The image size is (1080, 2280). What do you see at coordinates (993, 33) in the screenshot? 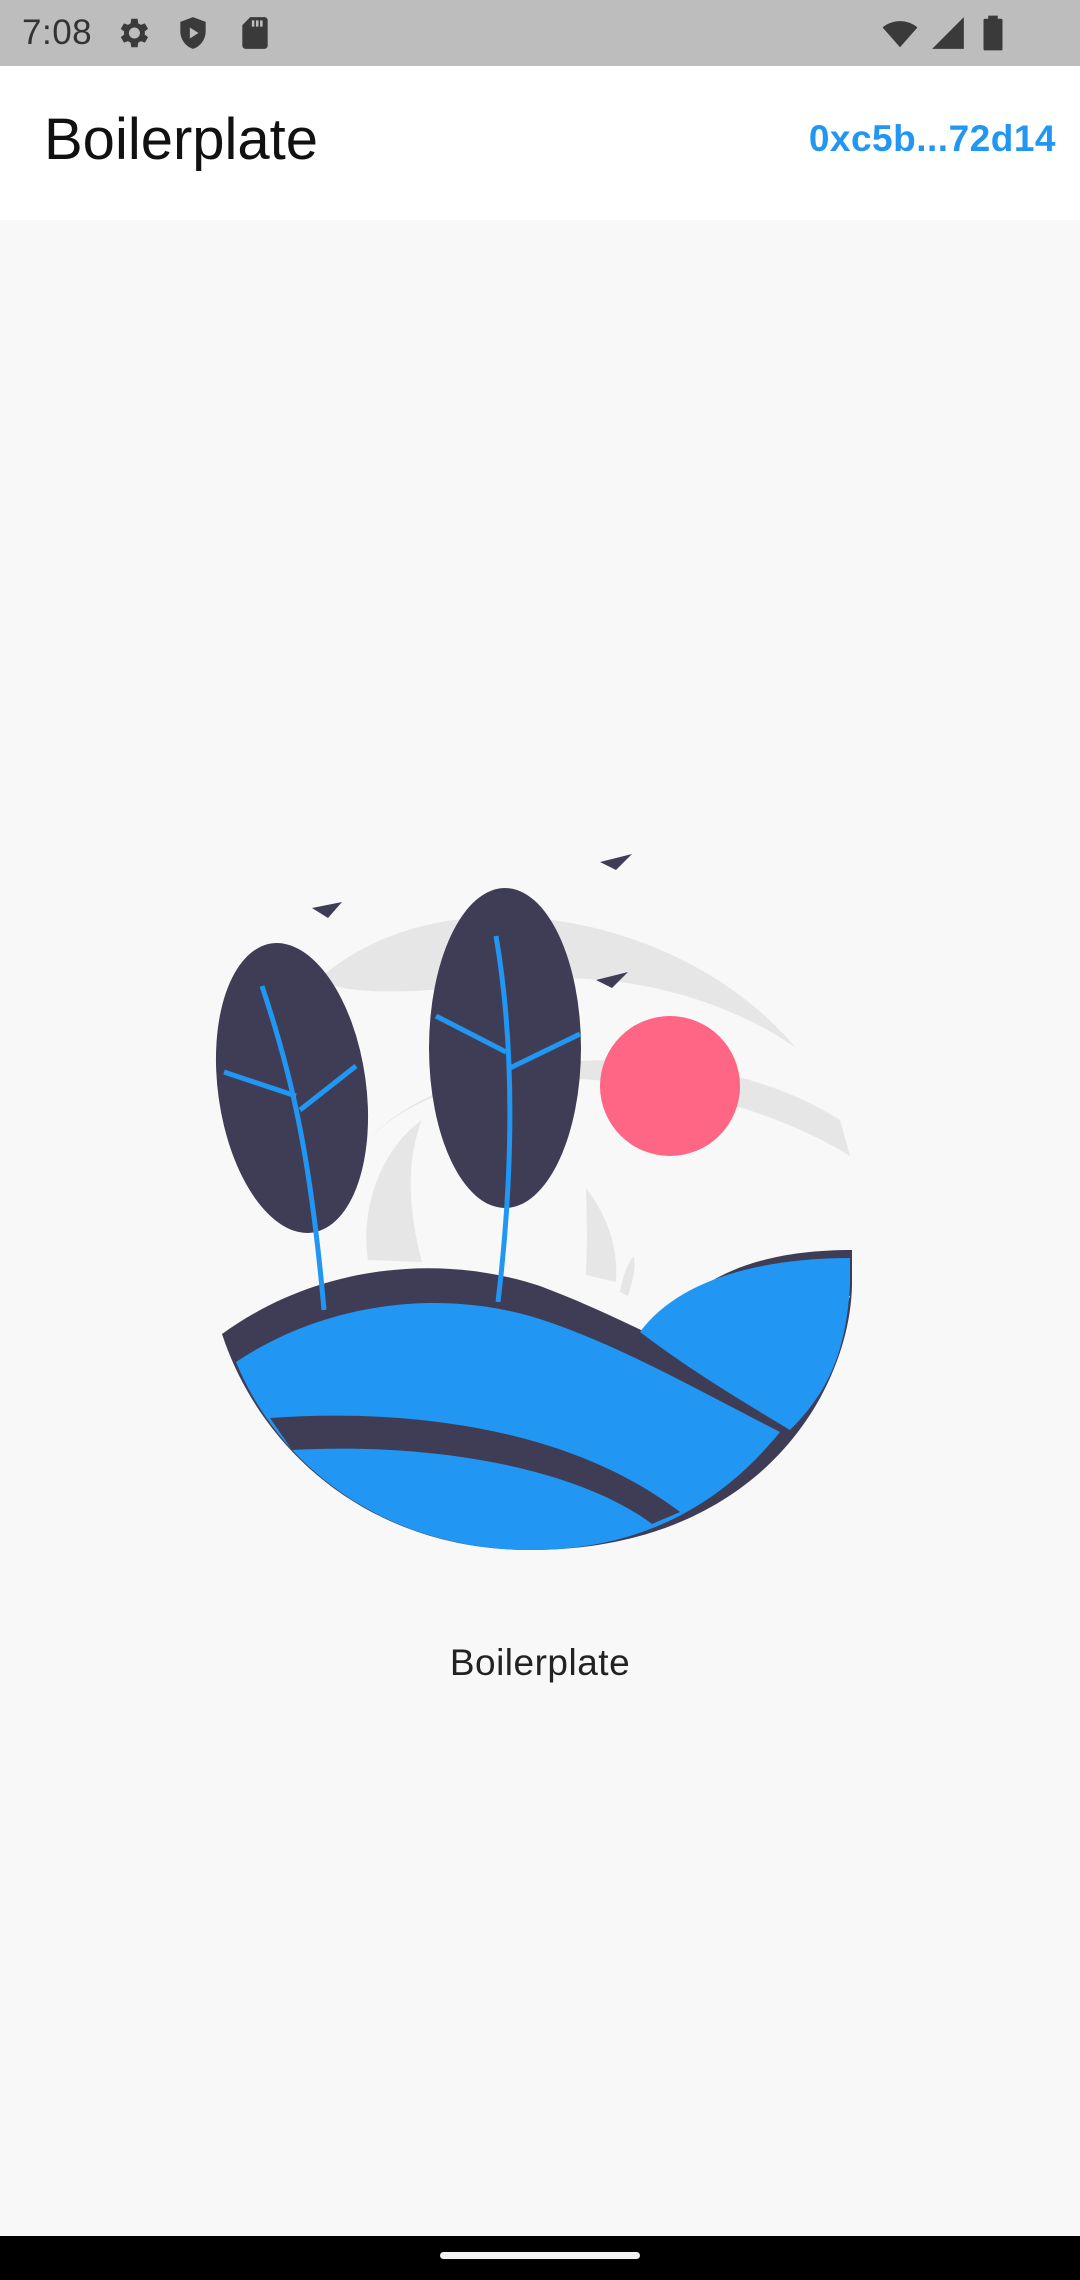
I see `battery-icon` at bounding box center [993, 33].